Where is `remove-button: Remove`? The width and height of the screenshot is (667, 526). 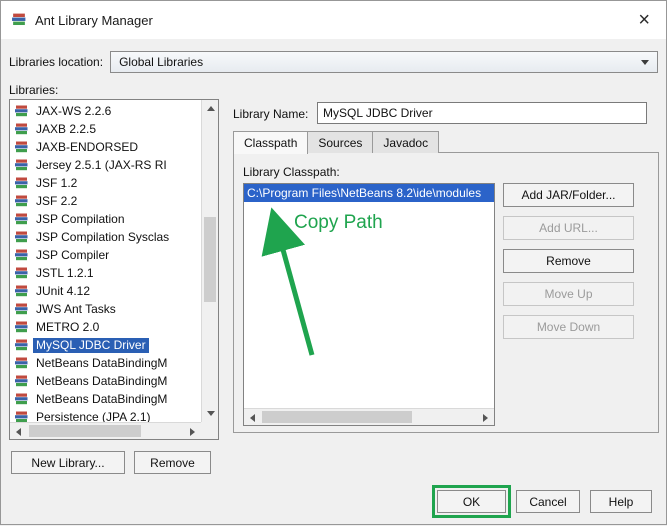
remove-button: Remove is located at coordinates (568, 261).